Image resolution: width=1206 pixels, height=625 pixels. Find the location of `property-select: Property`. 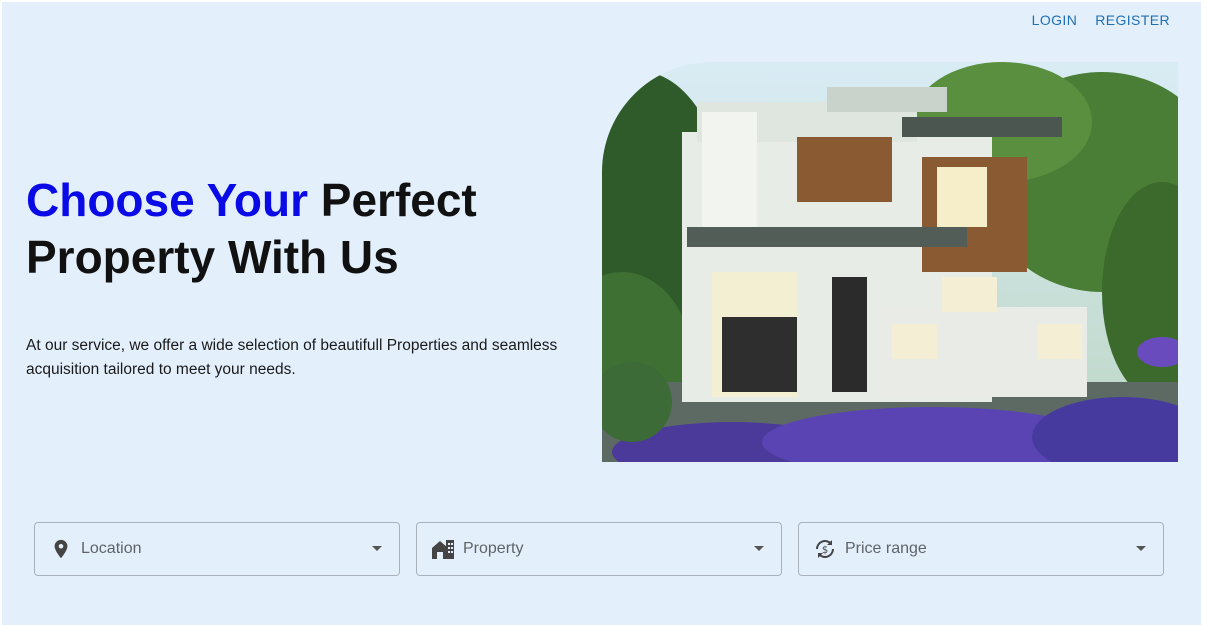

property-select: Property is located at coordinates (599, 549).